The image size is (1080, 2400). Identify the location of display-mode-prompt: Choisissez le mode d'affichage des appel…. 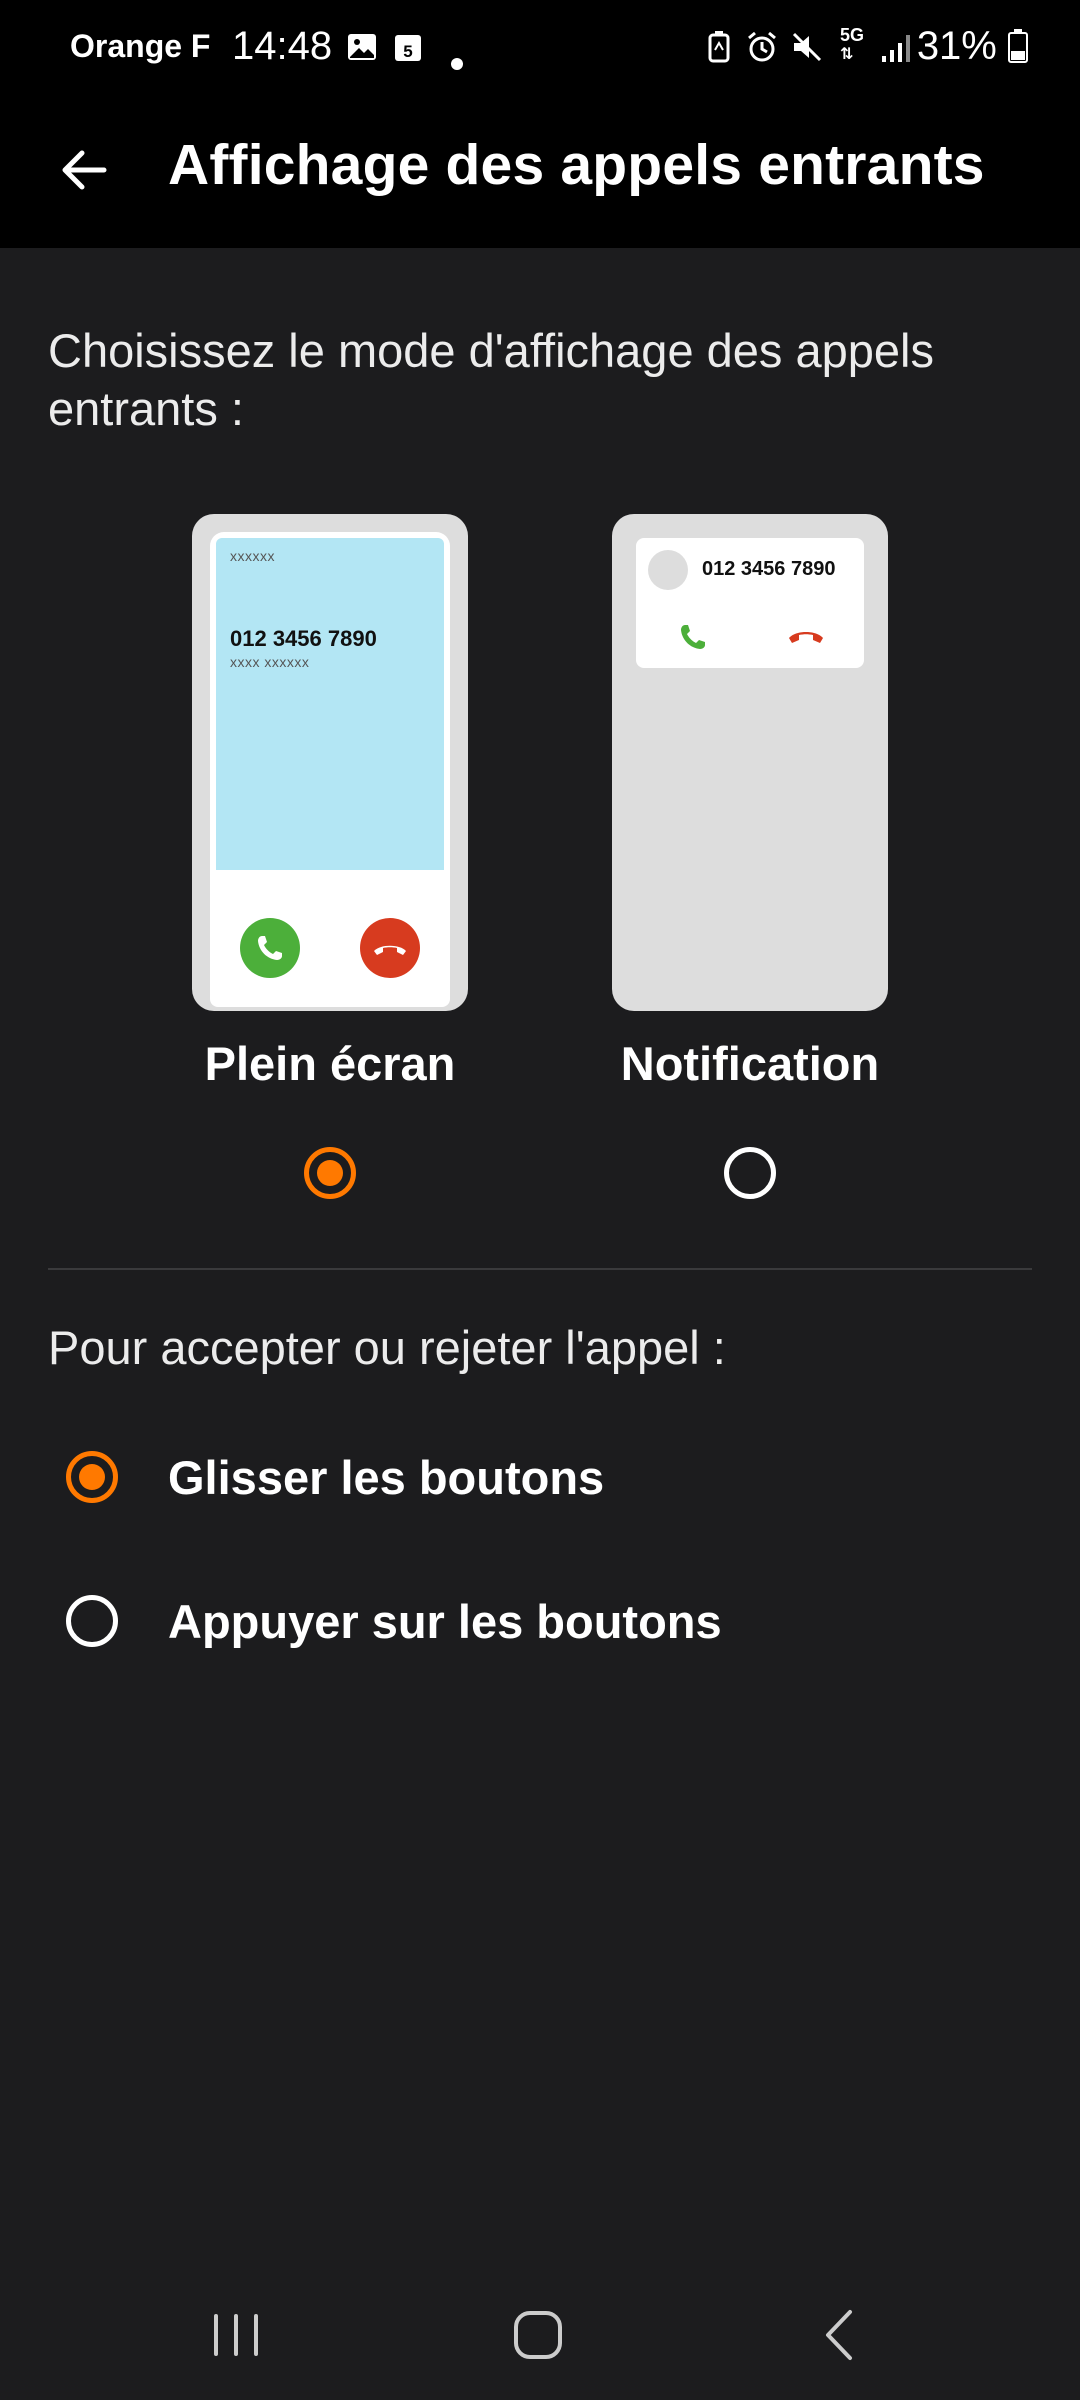
(491, 379).